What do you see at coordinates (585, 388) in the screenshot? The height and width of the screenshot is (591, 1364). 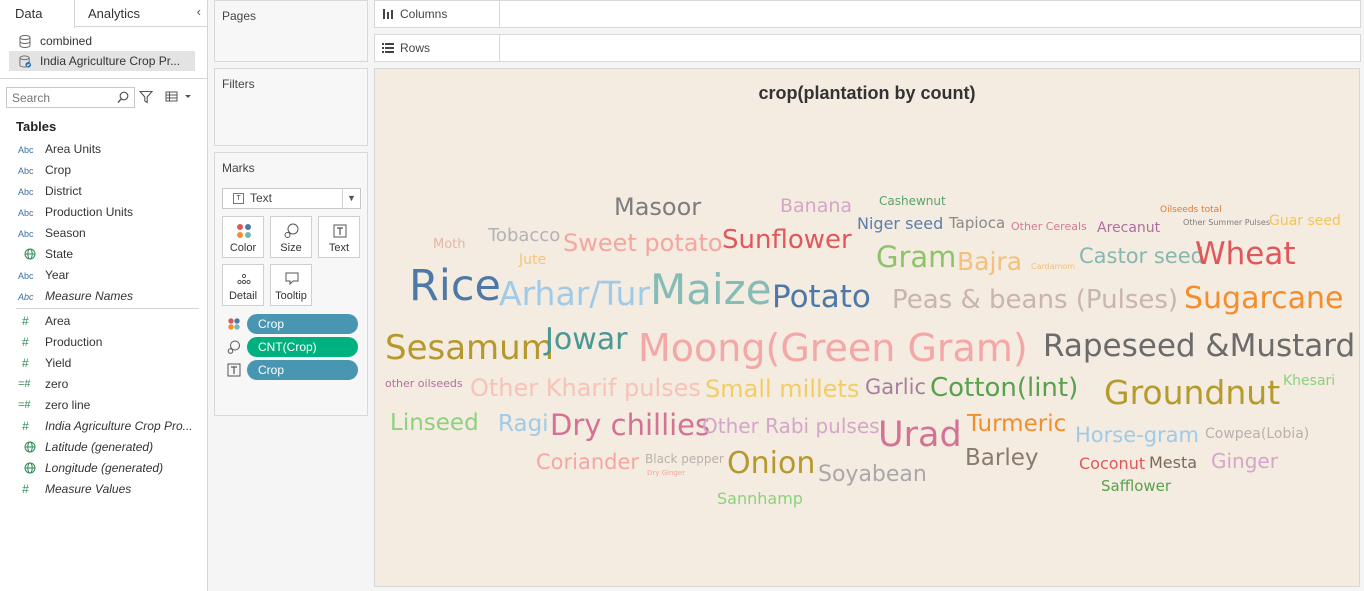 I see `word-other-kharif-pulses: Other Kharif pulses` at bounding box center [585, 388].